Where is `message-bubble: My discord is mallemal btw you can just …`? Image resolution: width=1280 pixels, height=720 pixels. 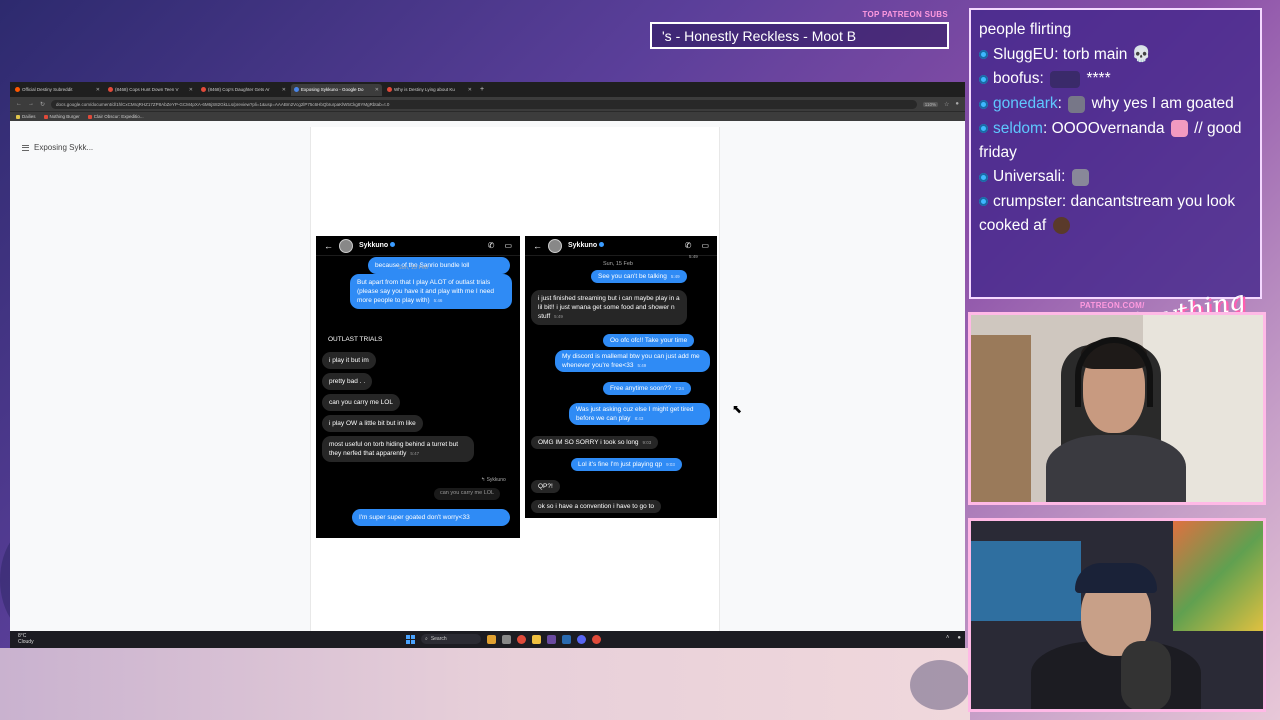
message-bubble: My discord is mallemal btw you can just … is located at coordinates (632, 361).